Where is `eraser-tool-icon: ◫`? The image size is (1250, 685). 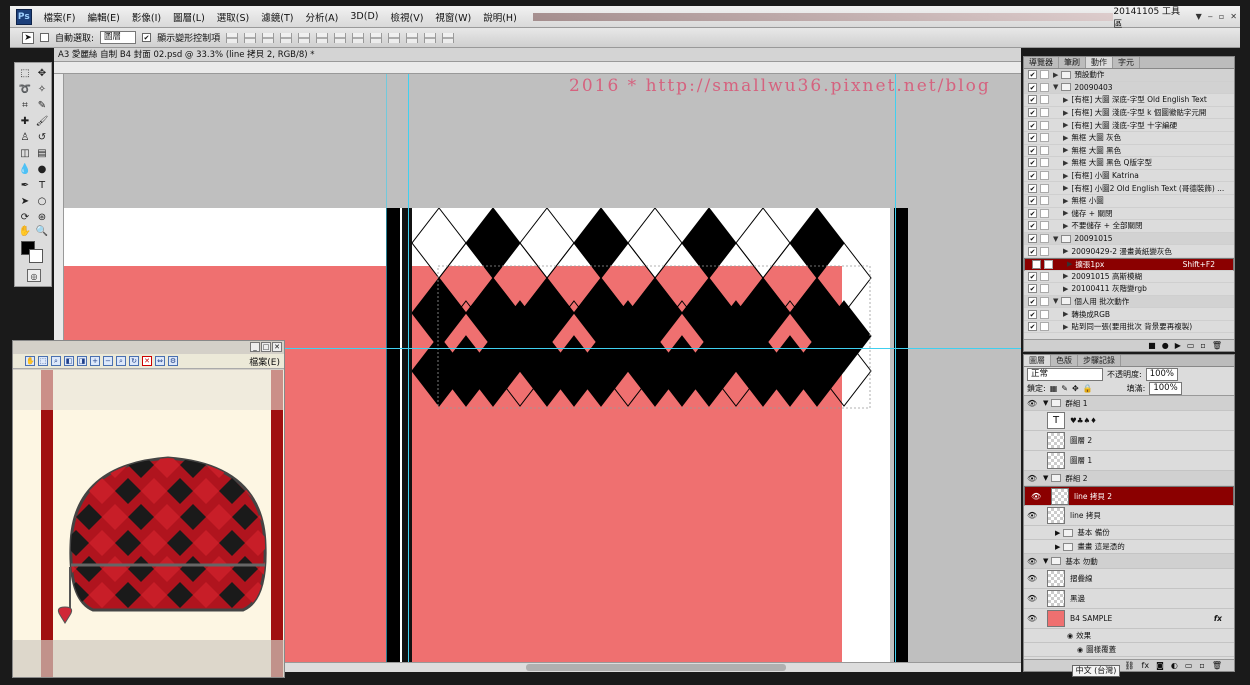 eraser-tool-icon: ◫ is located at coordinates (25, 153).